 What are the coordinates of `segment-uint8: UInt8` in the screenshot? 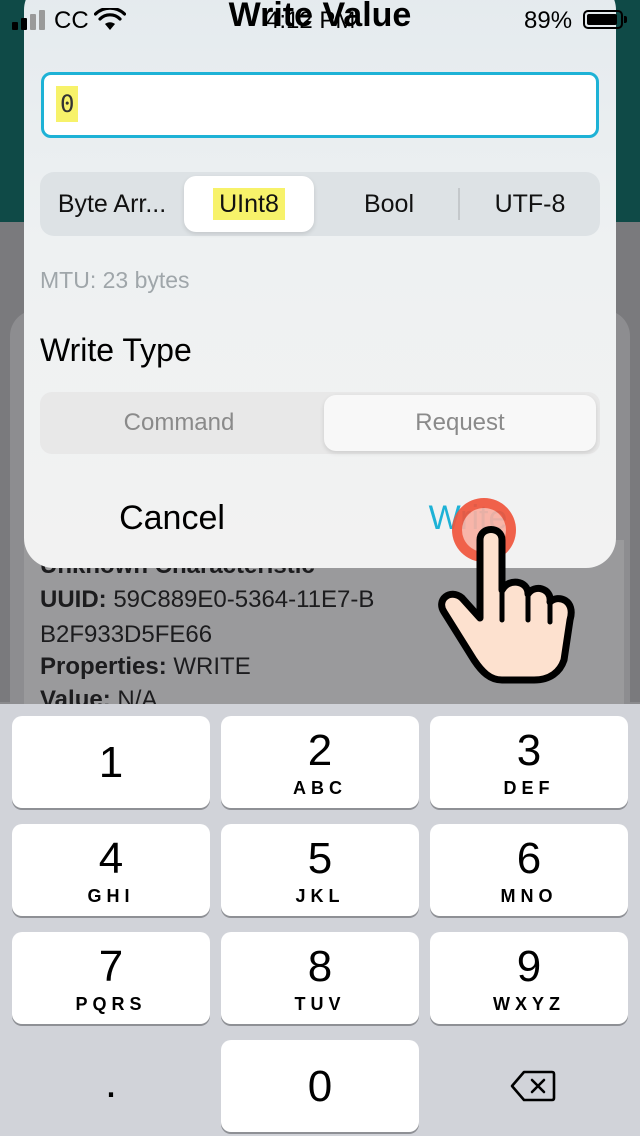 It's located at (249, 204).